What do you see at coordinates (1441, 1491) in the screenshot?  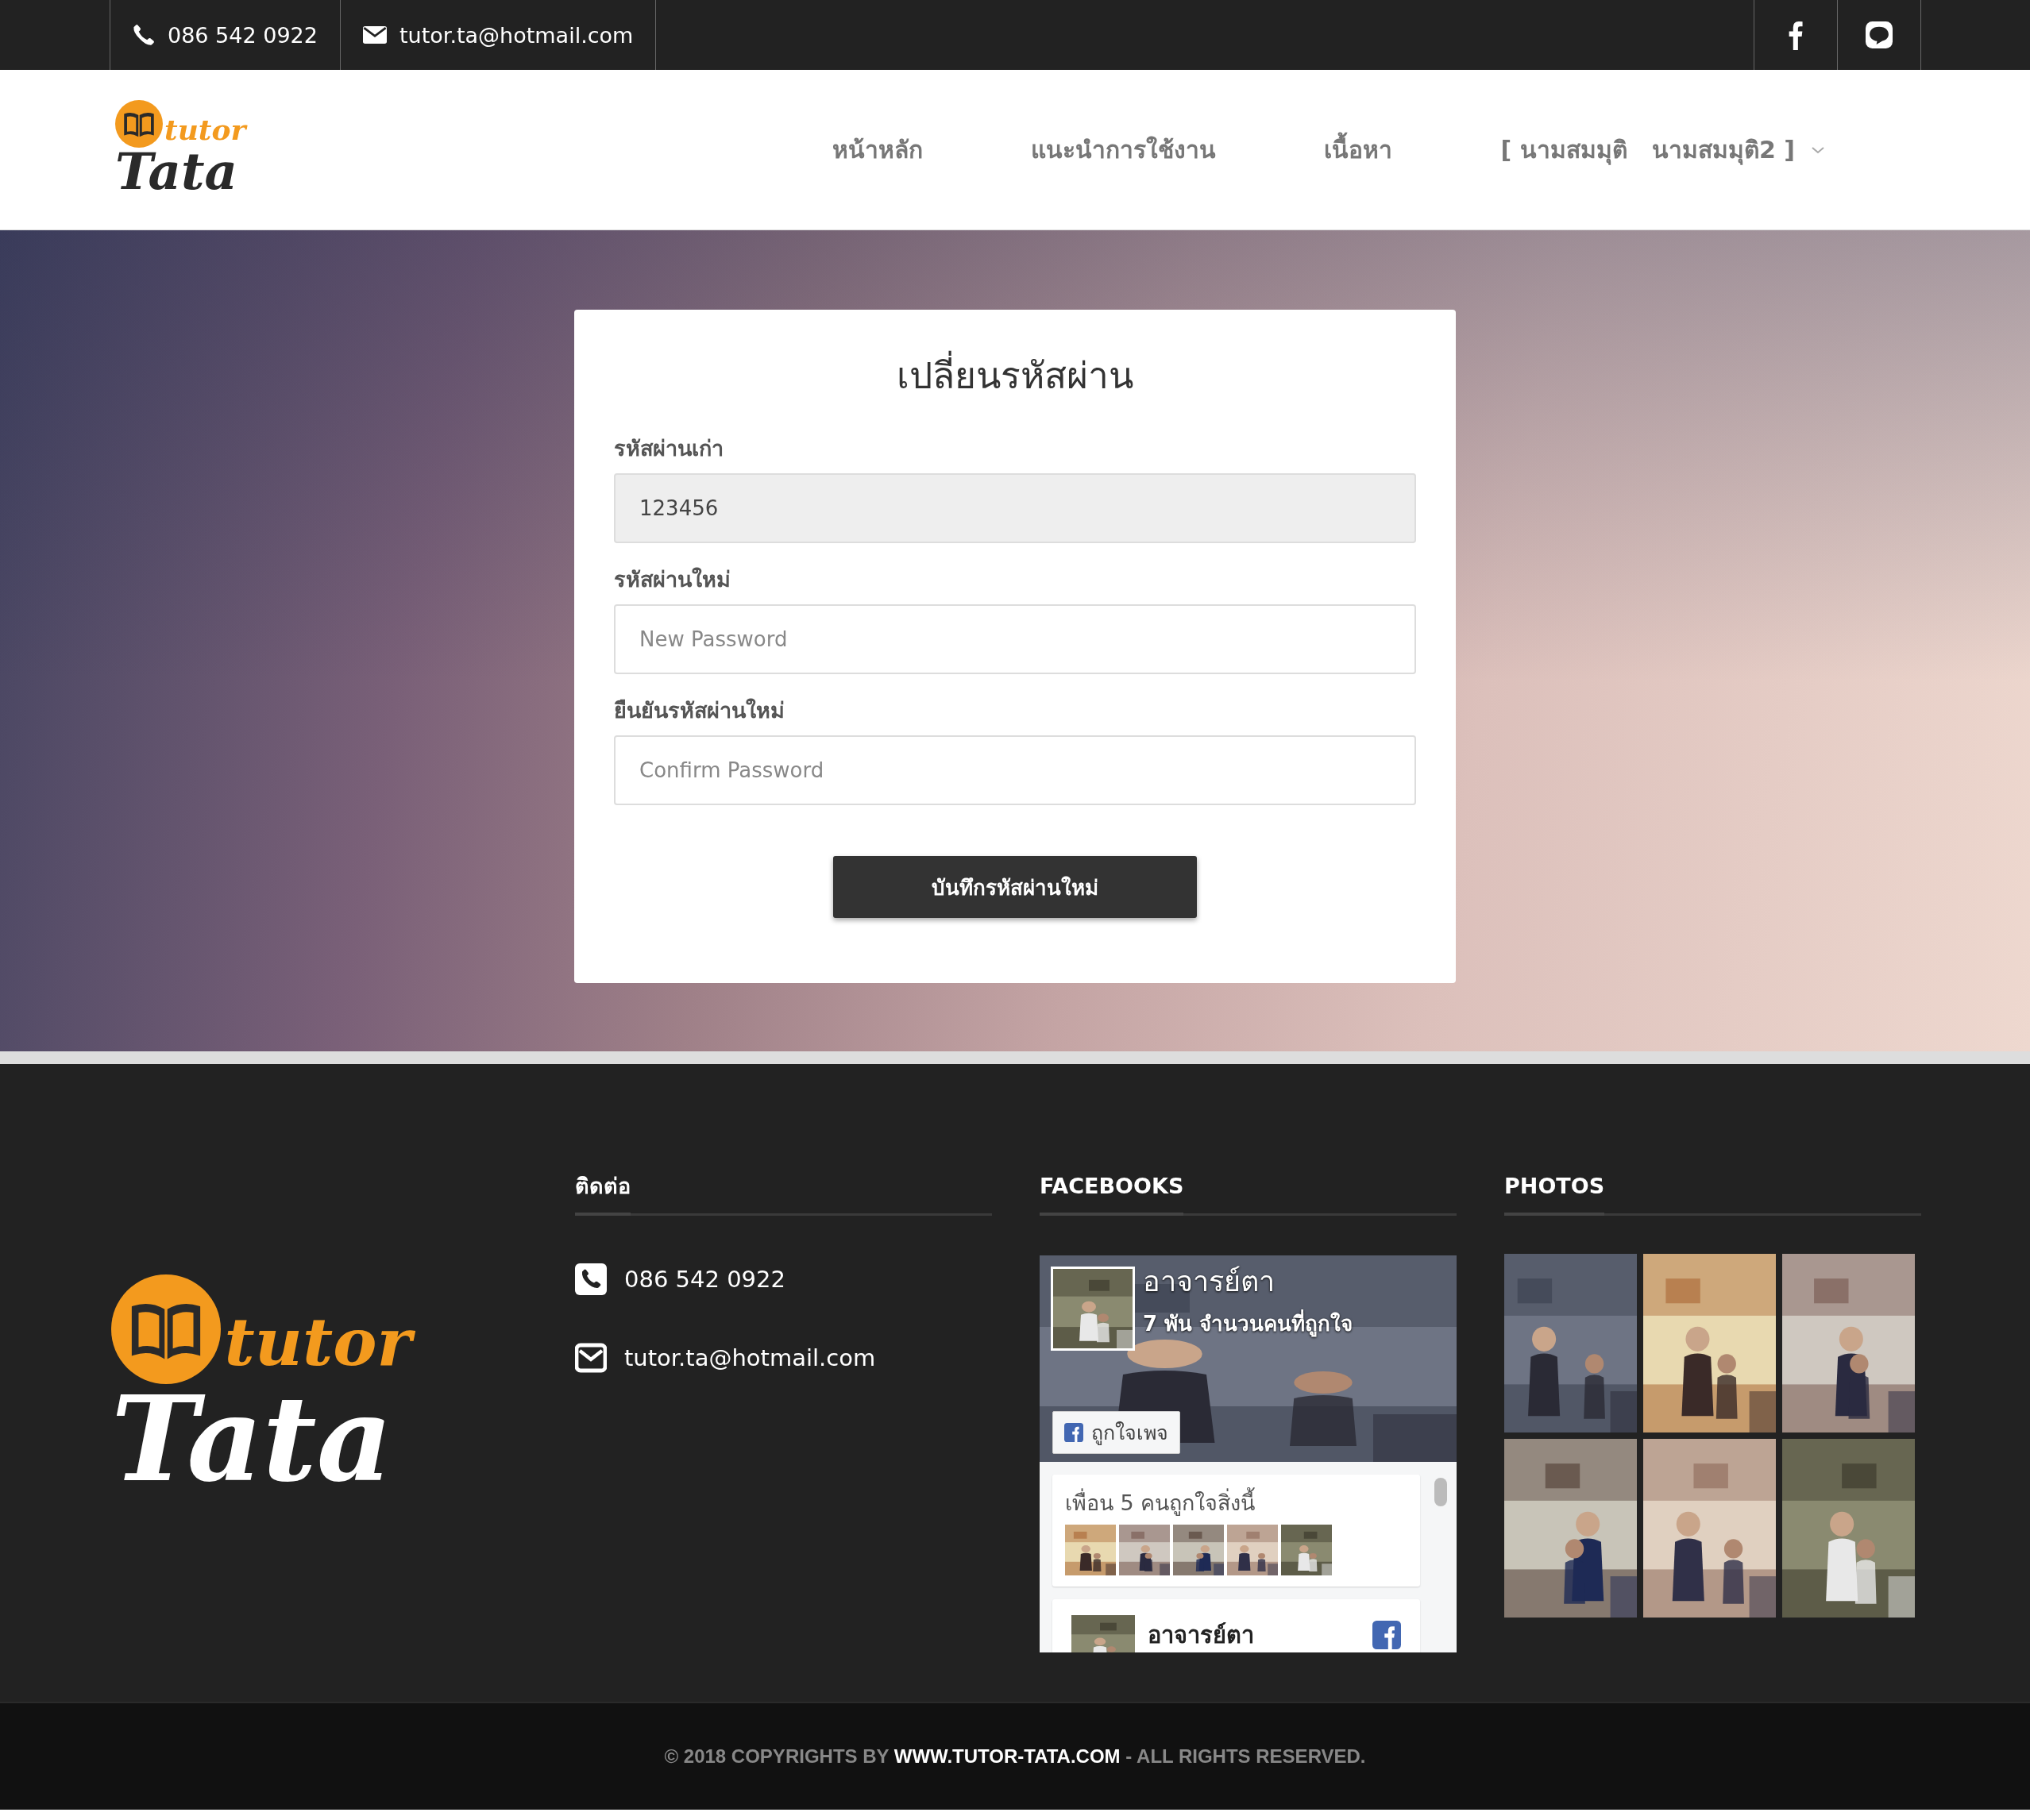 I see `scrollbar-thumb` at bounding box center [1441, 1491].